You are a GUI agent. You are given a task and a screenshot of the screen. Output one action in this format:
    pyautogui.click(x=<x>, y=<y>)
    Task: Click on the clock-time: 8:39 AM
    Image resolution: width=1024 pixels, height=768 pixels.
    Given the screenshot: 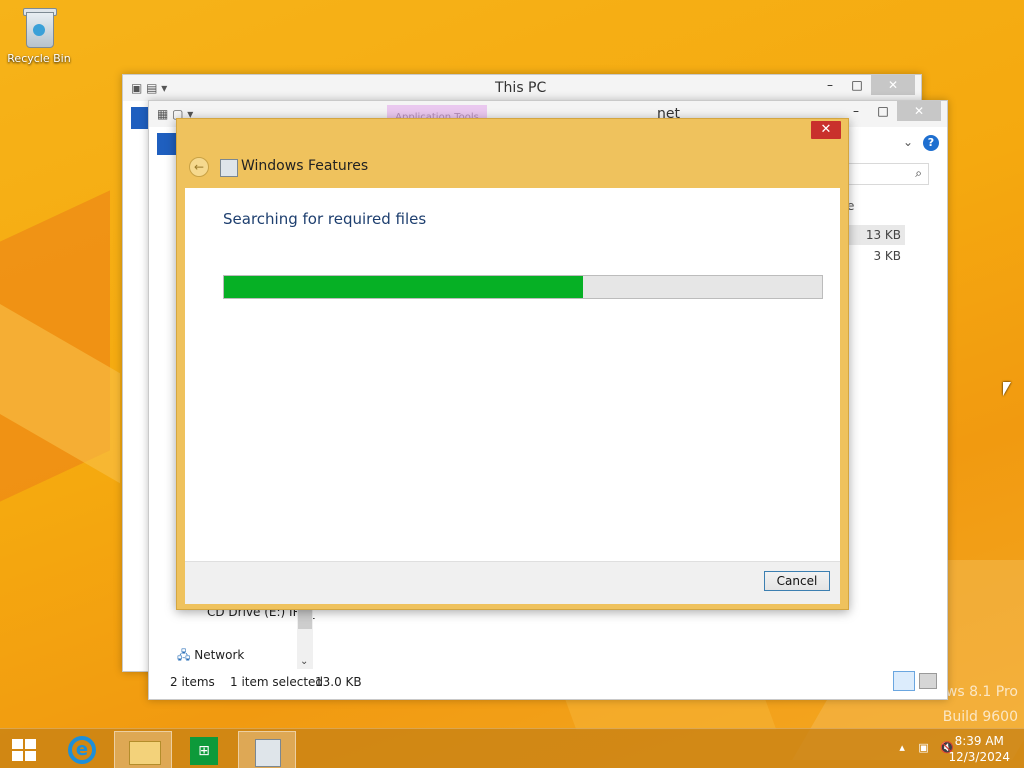 What is the action you would take?
    pyautogui.click(x=979, y=741)
    